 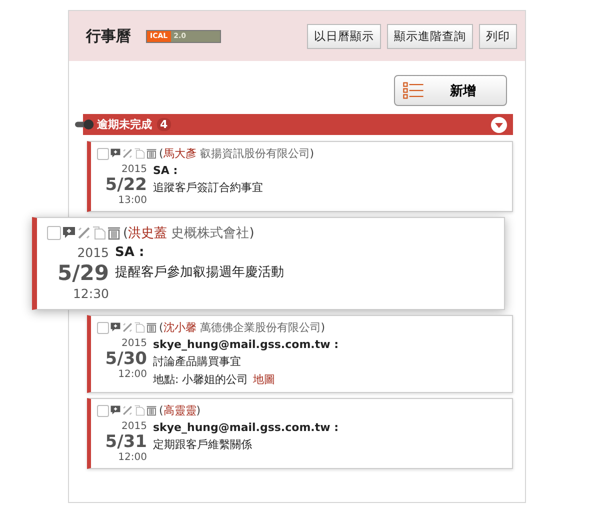 What do you see at coordinates (499, 124) in the screenshot?
I see `collapse-icon` at bounding box center [499, 124].